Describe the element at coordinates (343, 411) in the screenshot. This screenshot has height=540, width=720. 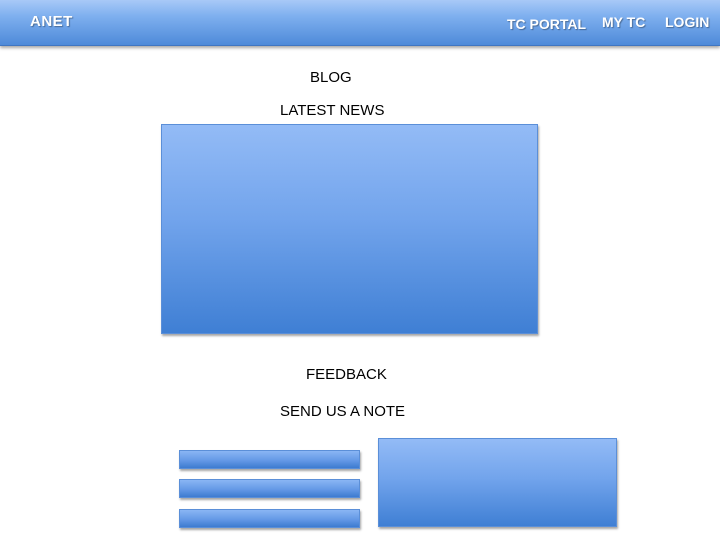
I see `send-note-heading: SEND US A NOTE` at that location.